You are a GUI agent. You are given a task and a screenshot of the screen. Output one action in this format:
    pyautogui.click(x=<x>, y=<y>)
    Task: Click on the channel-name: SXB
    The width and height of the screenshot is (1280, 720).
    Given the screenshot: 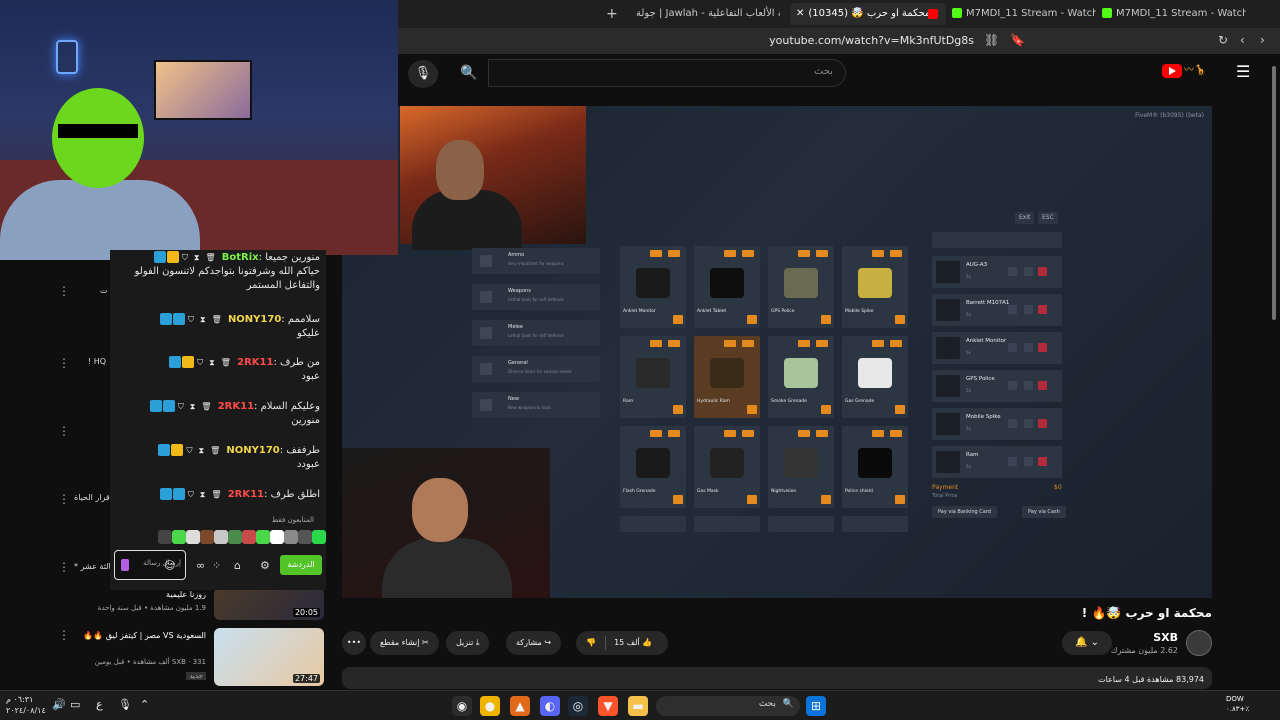 What is the action you would take?
    pyautogui.click(x=1165, y=637)
    